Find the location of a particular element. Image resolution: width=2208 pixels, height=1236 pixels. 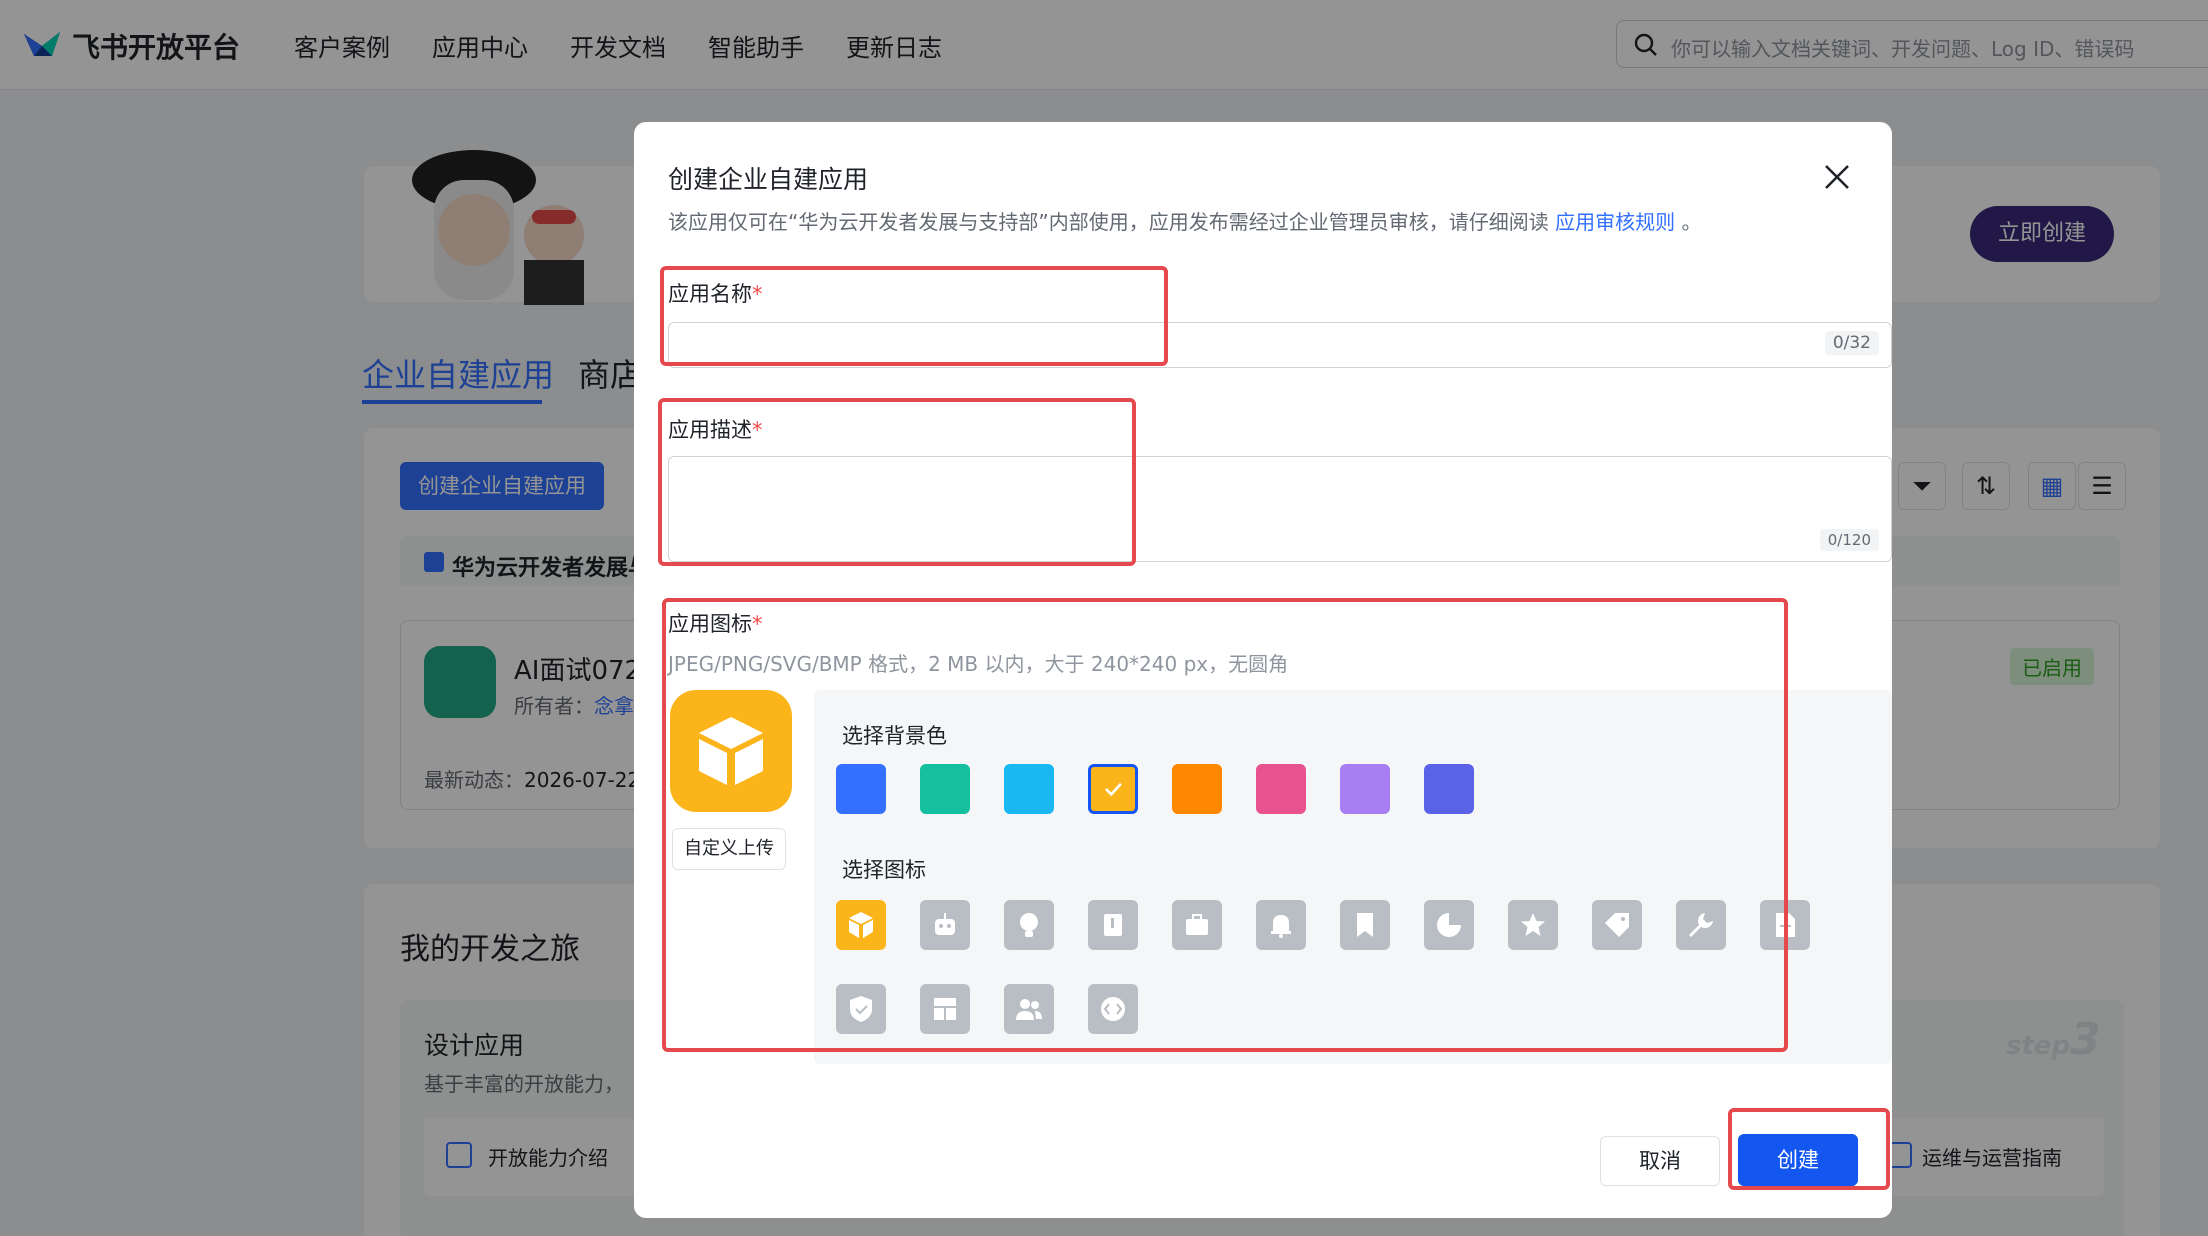

char-count: 0/32 is located at coordinates (1851, 343).